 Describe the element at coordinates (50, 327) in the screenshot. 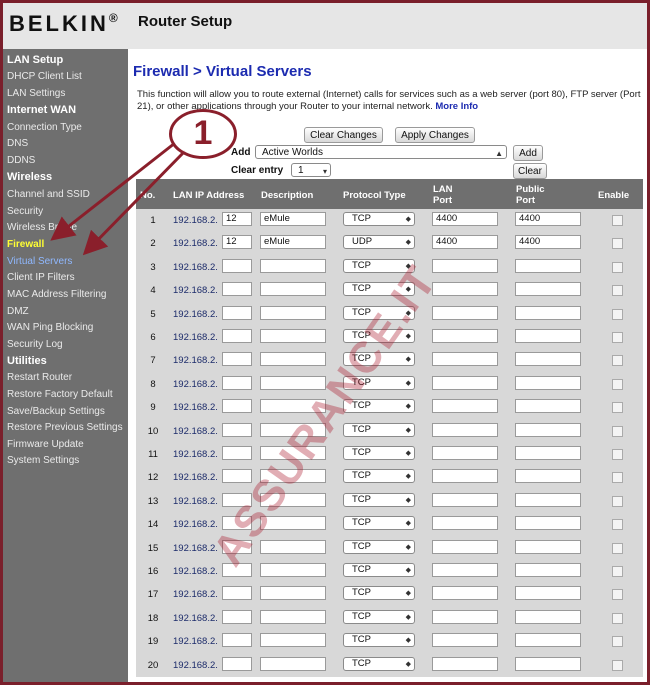

I see `sidebar-item-wan-ping-blocking: WAN Ping Blocking` at that location.